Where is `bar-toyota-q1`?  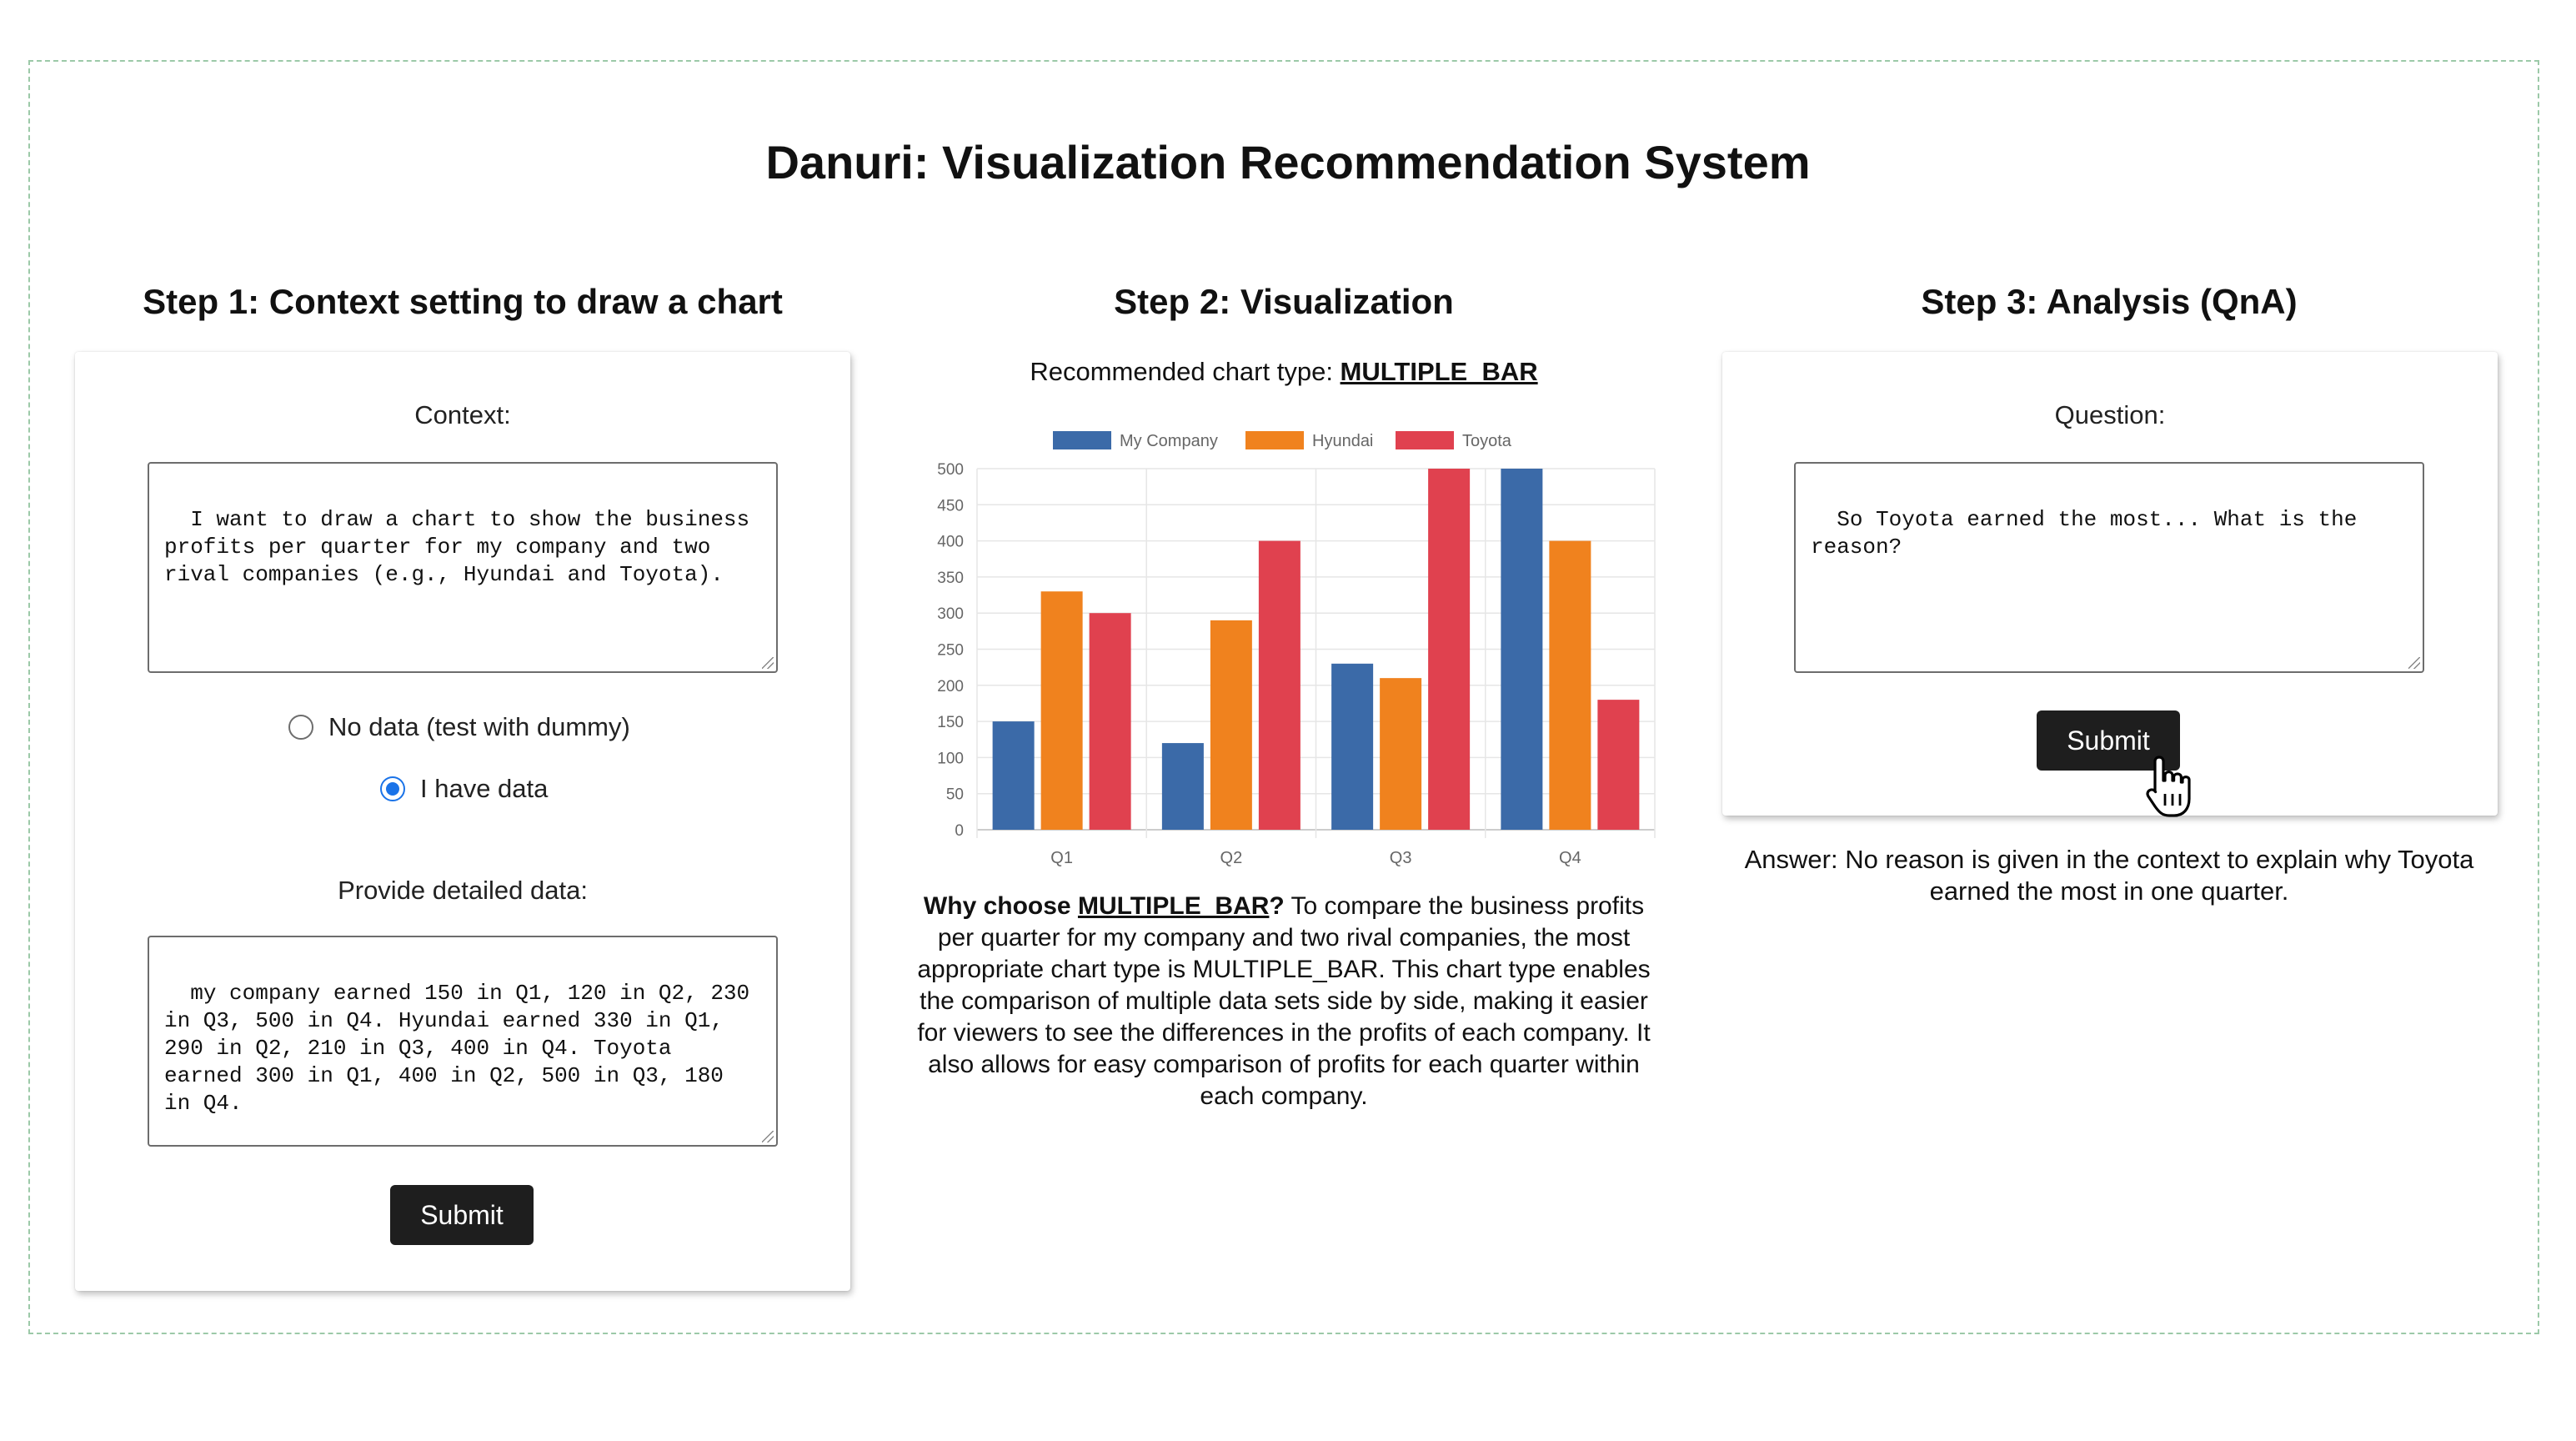 bar-toyota-q1 is located at coordinates (1110, 721).